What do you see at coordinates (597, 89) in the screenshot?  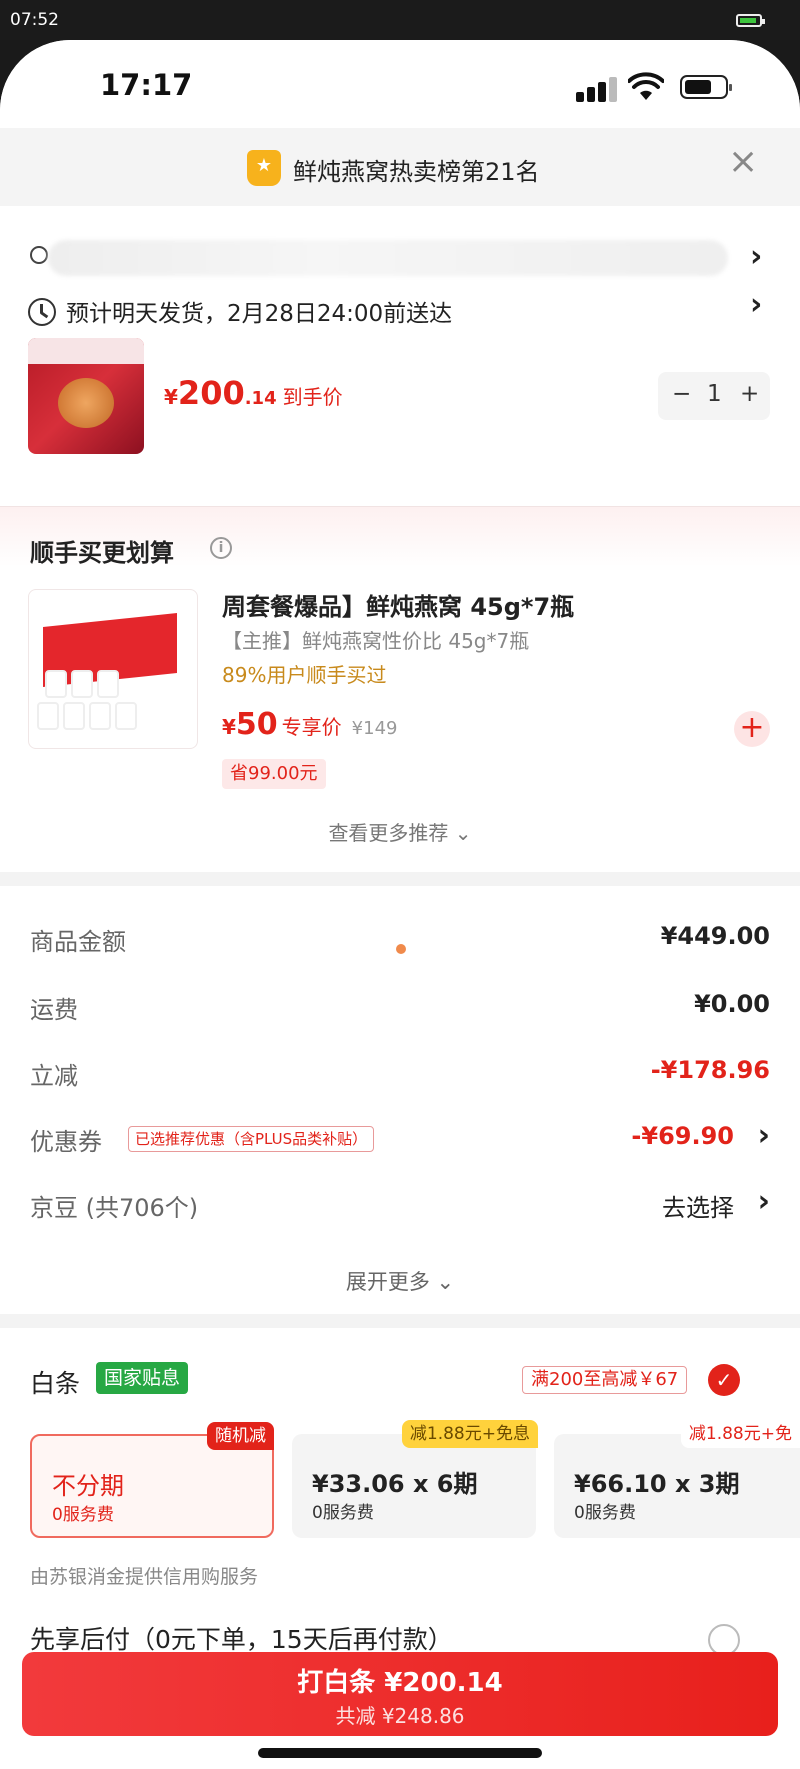 I see `cellular-signal-icon` at bounding box center [597, 89].